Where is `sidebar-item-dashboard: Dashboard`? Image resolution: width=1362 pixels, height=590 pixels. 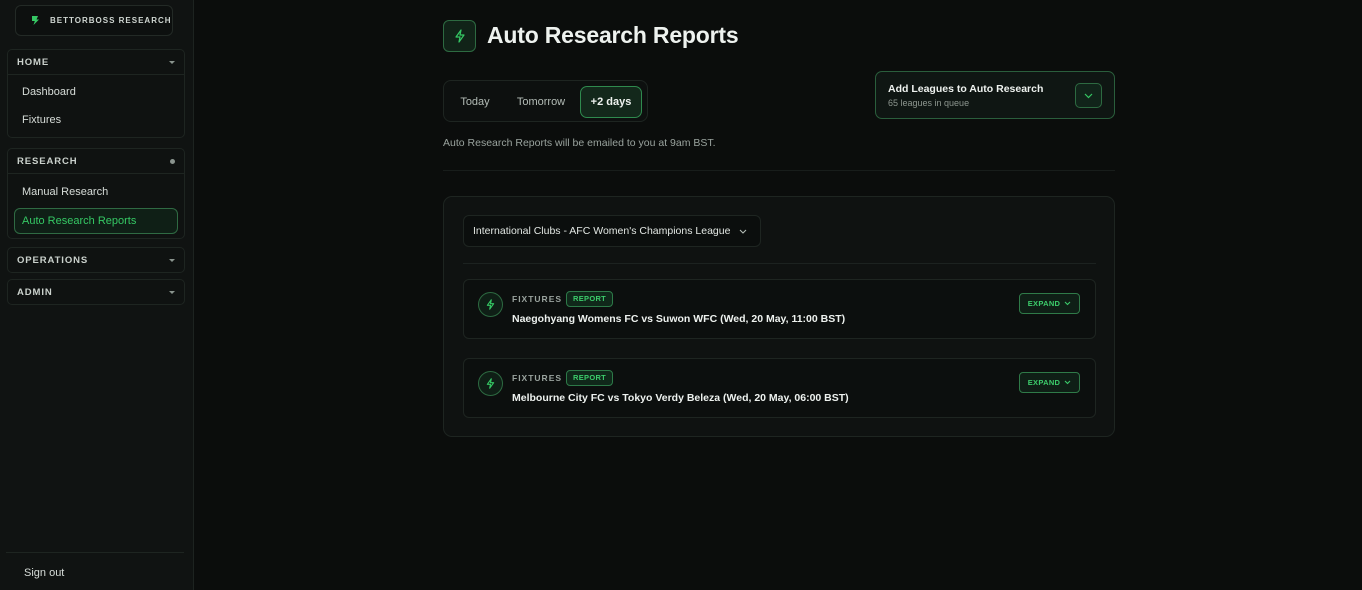 sidebar-item-dashboard: Dashboard is located at coordinates (96, 92).